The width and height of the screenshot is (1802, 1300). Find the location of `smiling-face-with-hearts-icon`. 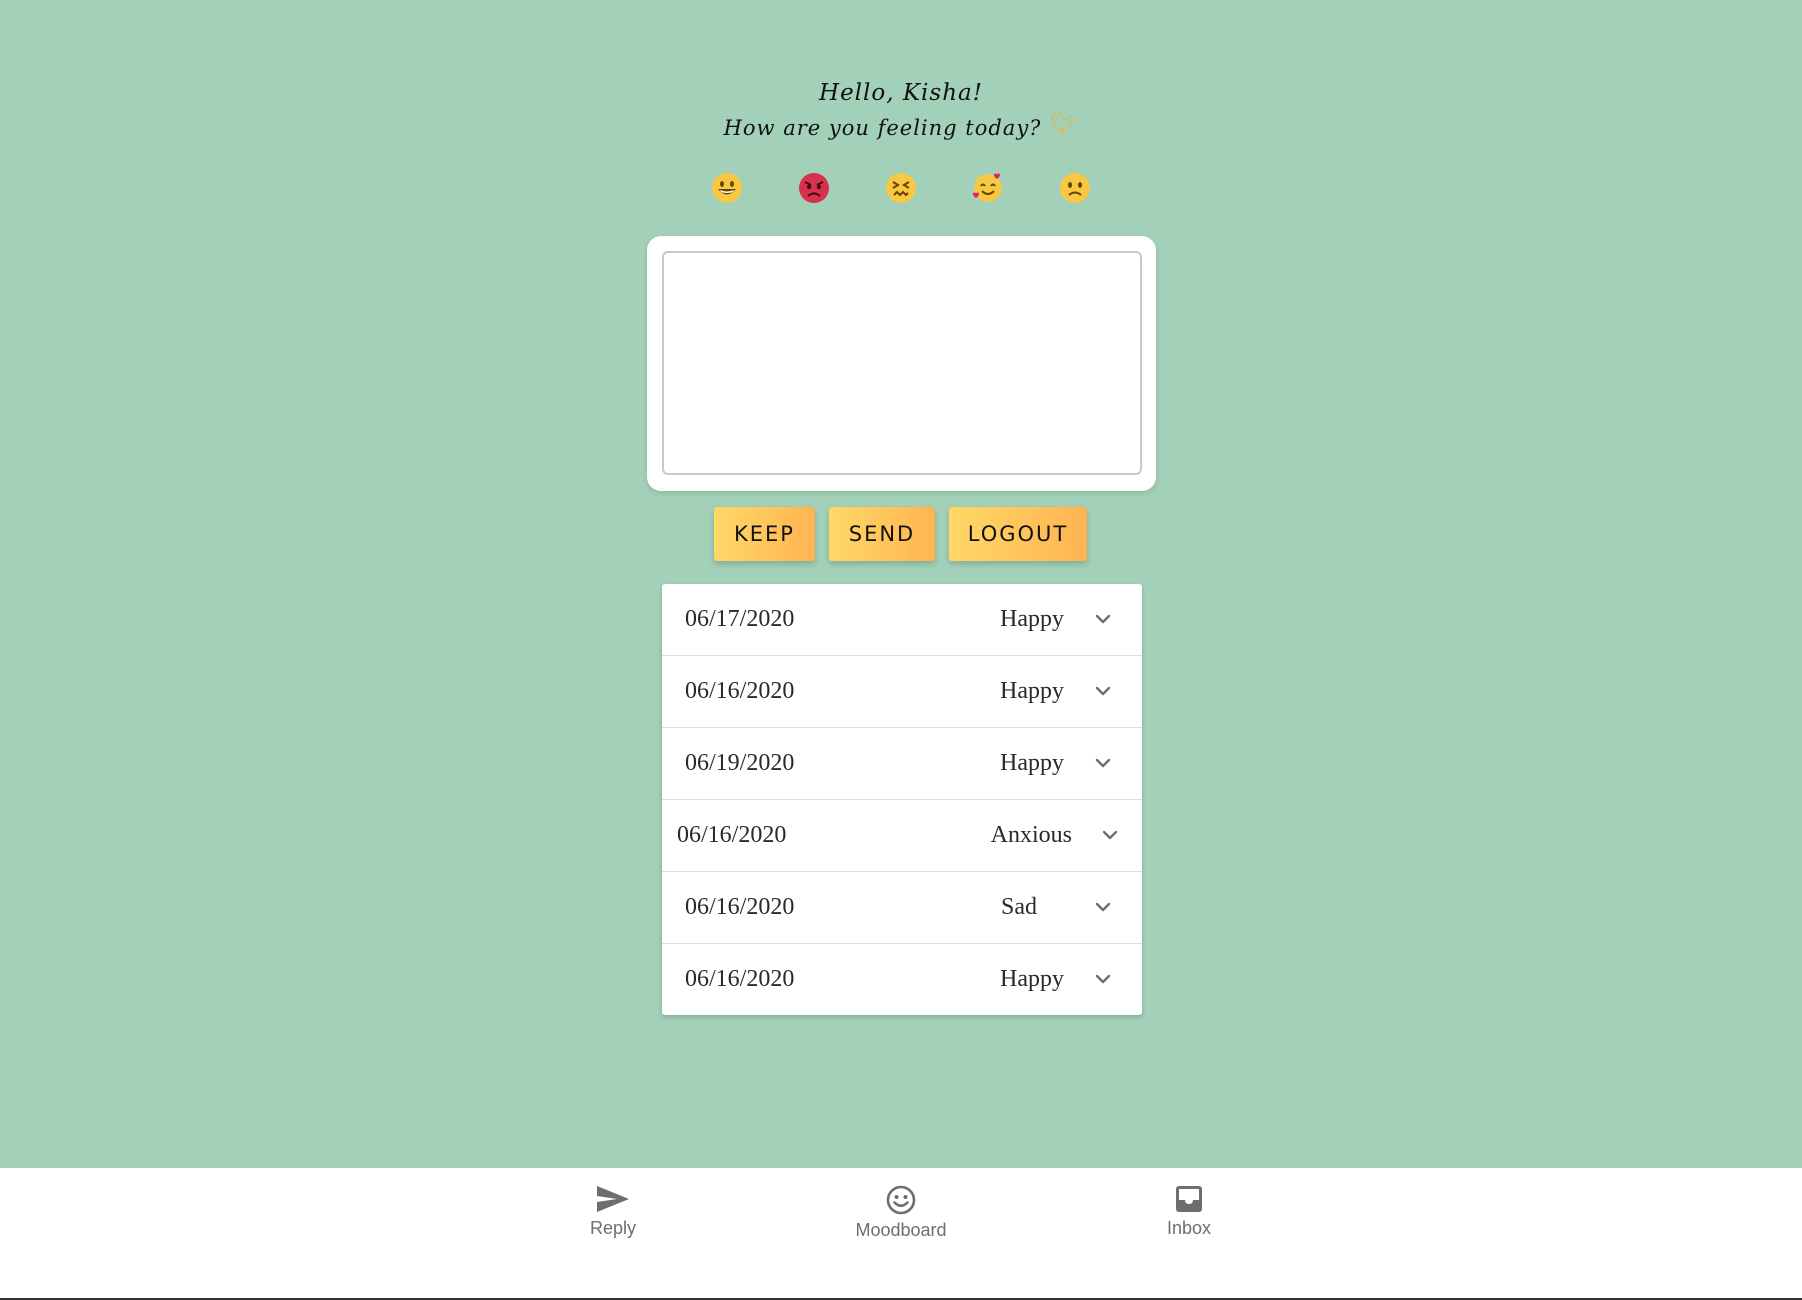

smiling-face-with-hearts-icon is located at coordinates (988, 188).